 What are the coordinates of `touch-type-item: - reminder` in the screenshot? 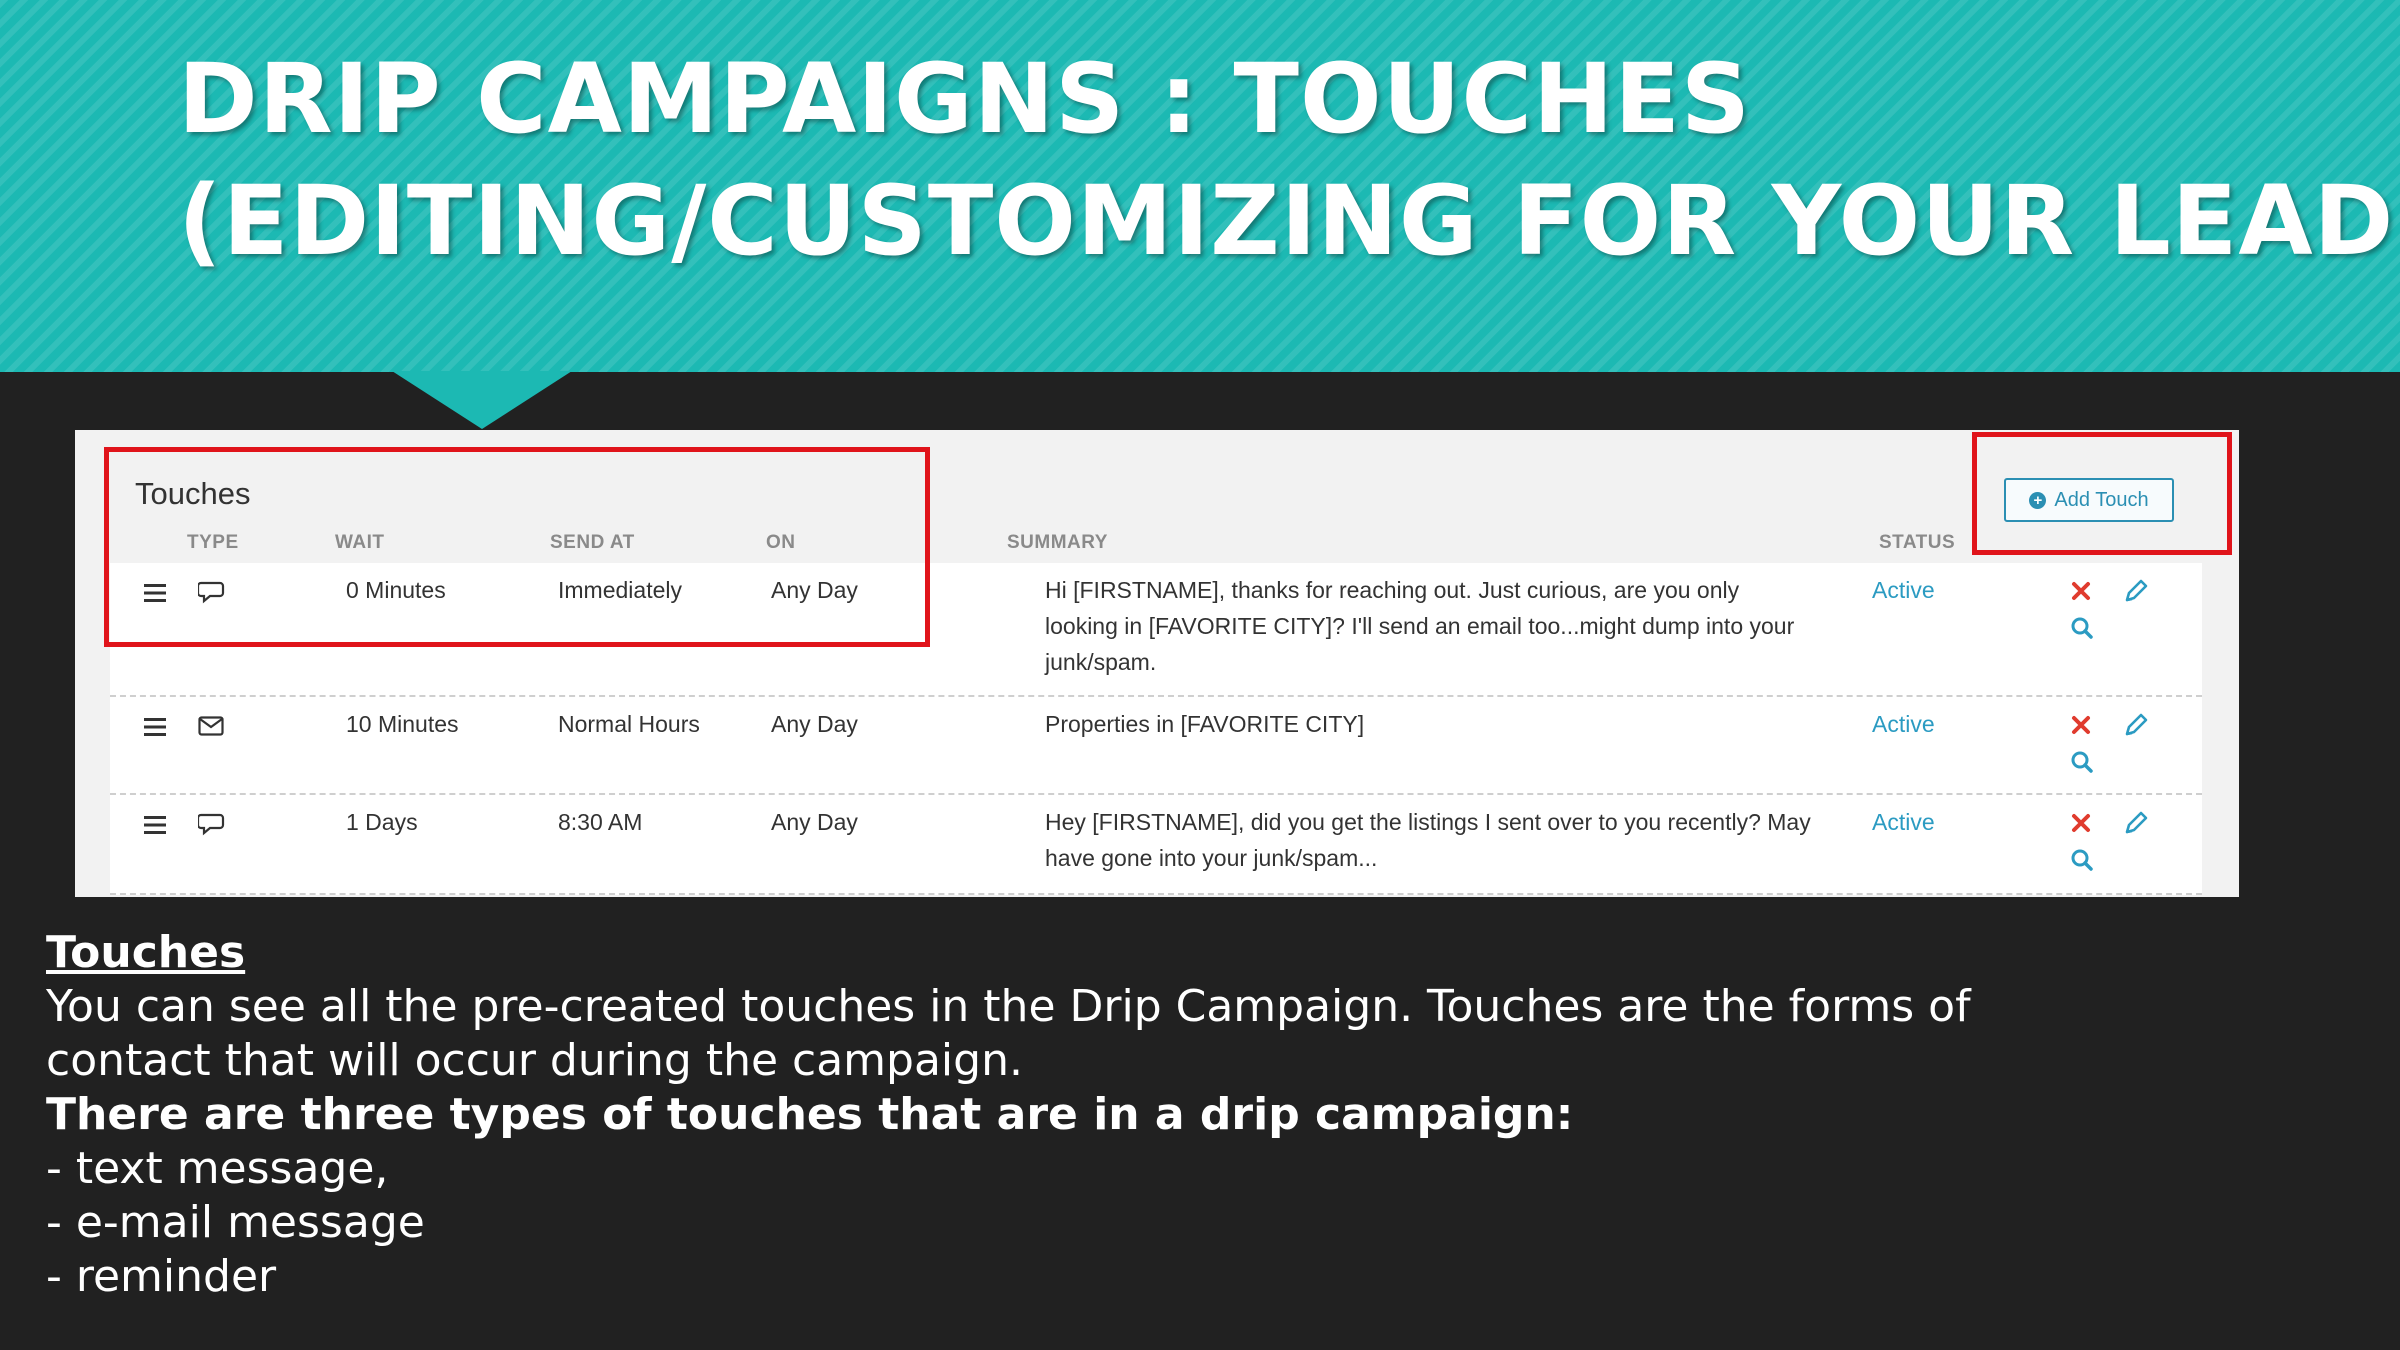 It's located at (161, 1276).